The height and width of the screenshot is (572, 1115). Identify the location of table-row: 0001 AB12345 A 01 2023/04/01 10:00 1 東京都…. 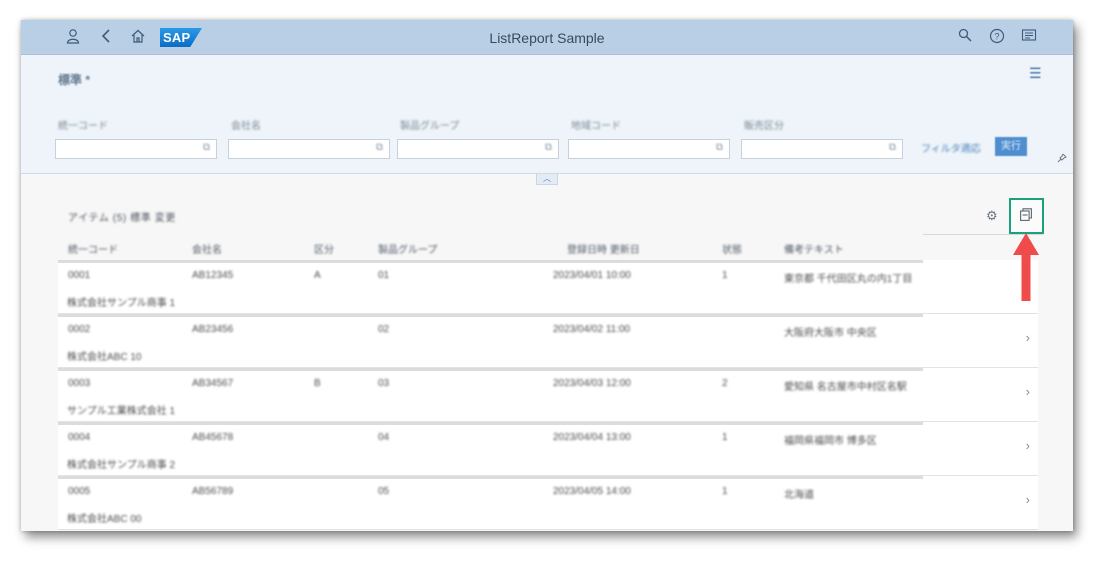
(548, 287).